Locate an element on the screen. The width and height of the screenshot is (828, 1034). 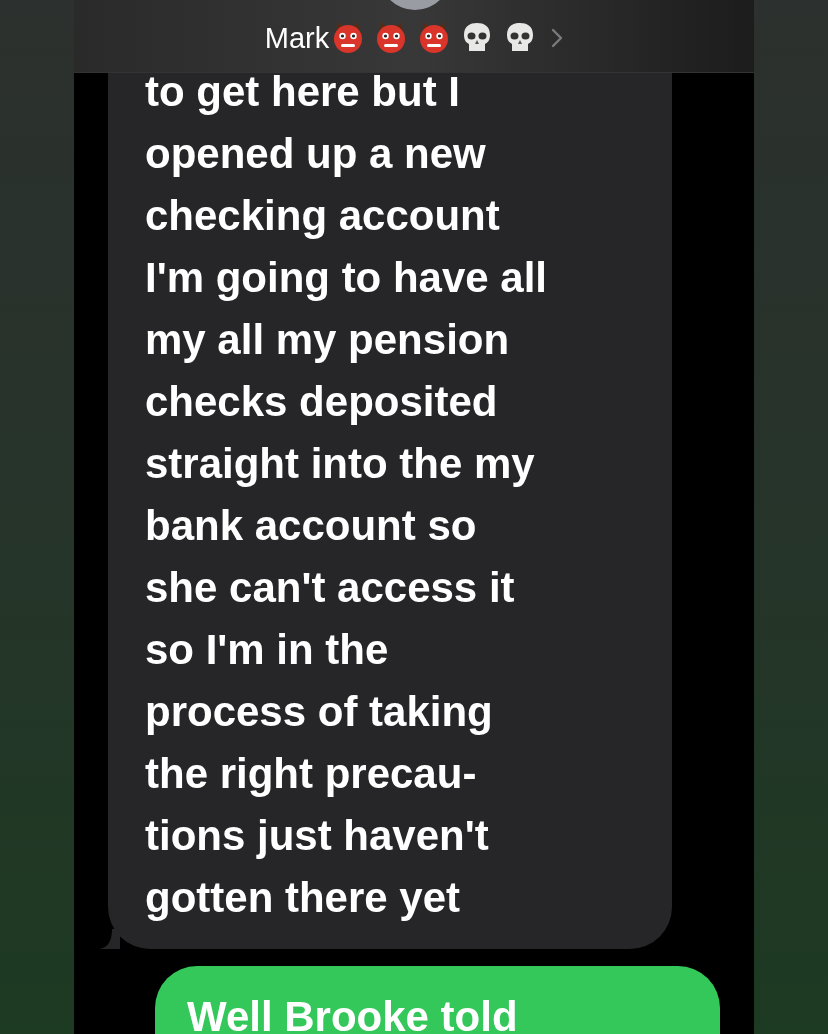
contact-name: Mark is located at coordinates (297, 38).